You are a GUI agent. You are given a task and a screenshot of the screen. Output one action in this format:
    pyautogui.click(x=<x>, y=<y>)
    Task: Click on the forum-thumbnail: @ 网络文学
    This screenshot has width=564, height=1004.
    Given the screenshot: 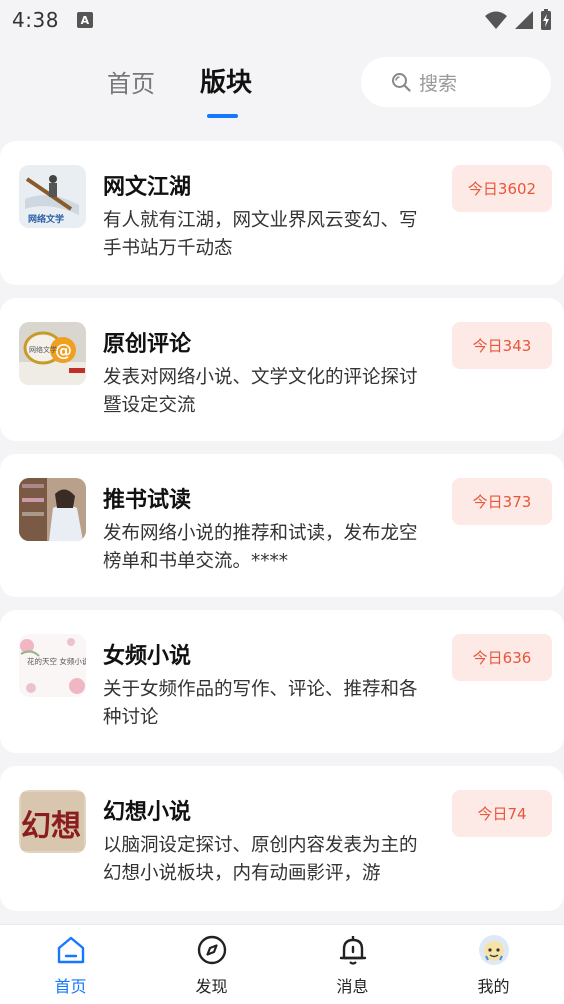 What is the action you would take?
    pyautogui.click(x=52, y=353)
    